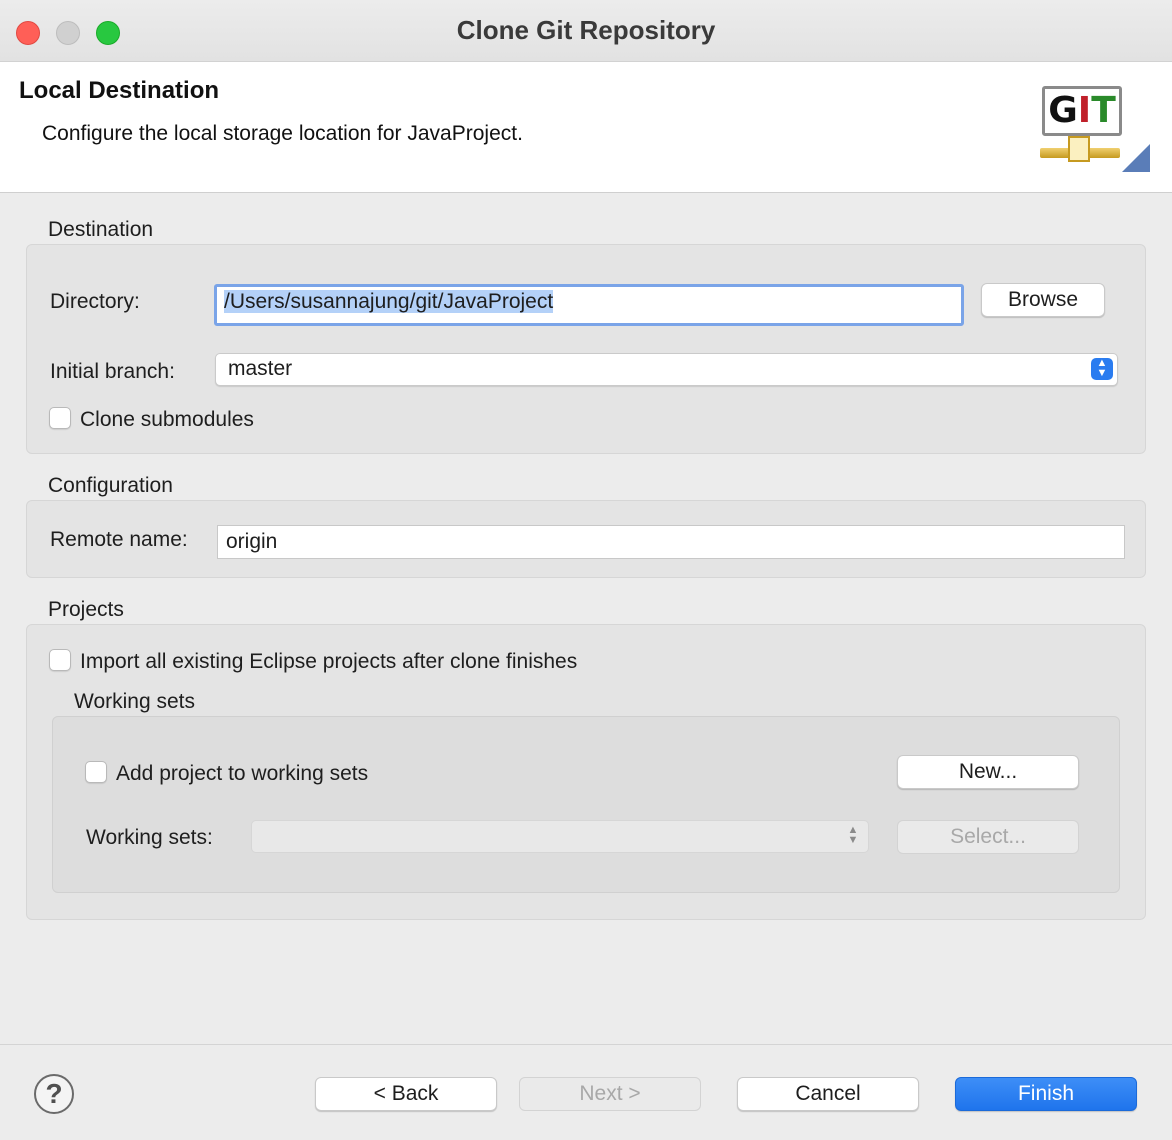  I want to click on configuration-section-label: Configuration, so click(110, 485).